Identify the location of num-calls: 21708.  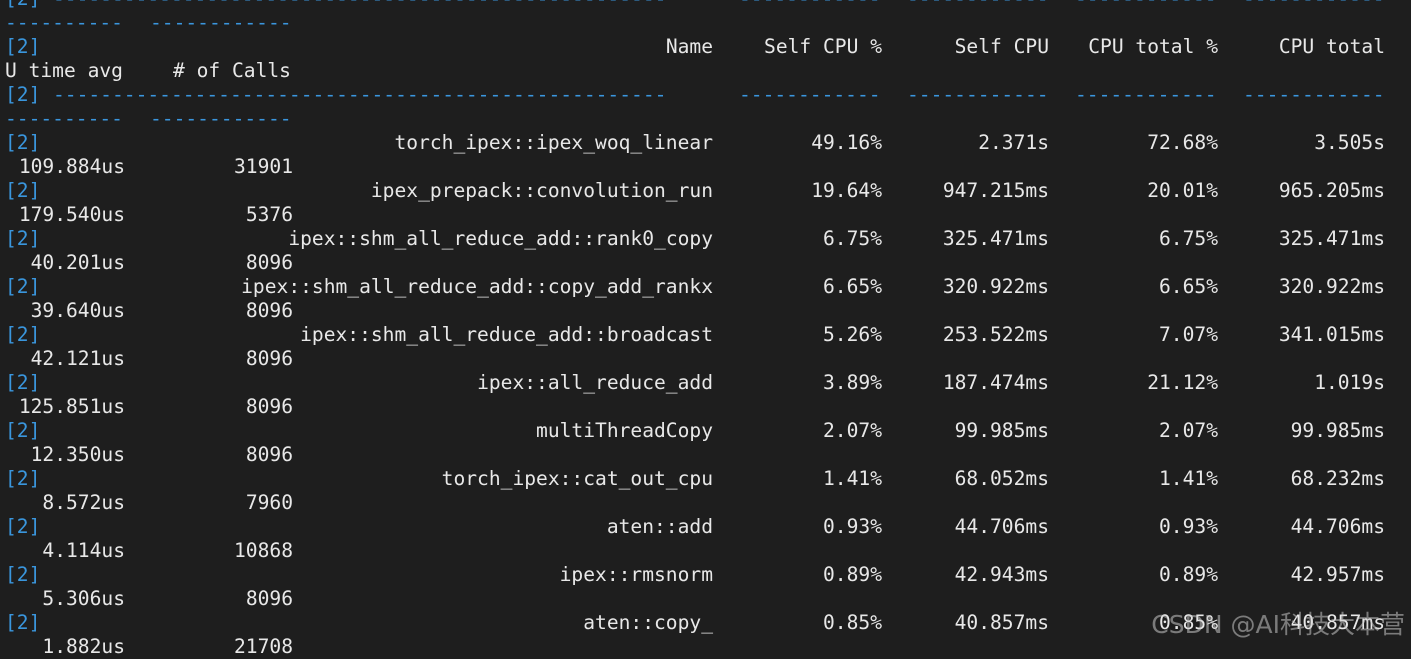
(263, 646).